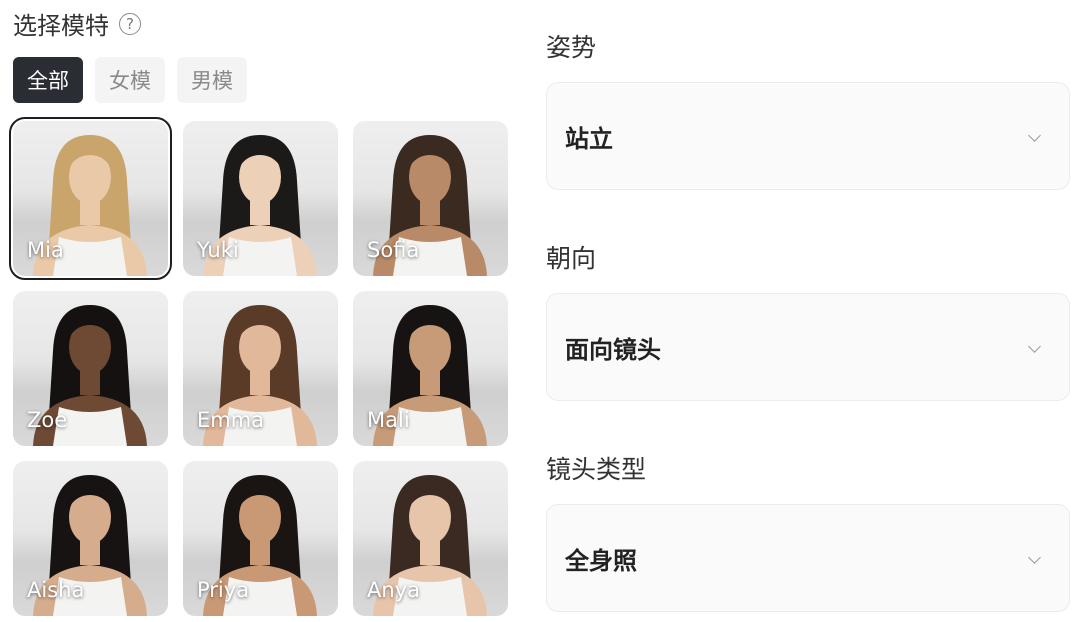 Image resolution: width=1080 pixels, height=622 pixels. What do you see at coordinates (218, 250) in the screenshot?
I see `model-name: Yuki` at bounding box center [218, 250].